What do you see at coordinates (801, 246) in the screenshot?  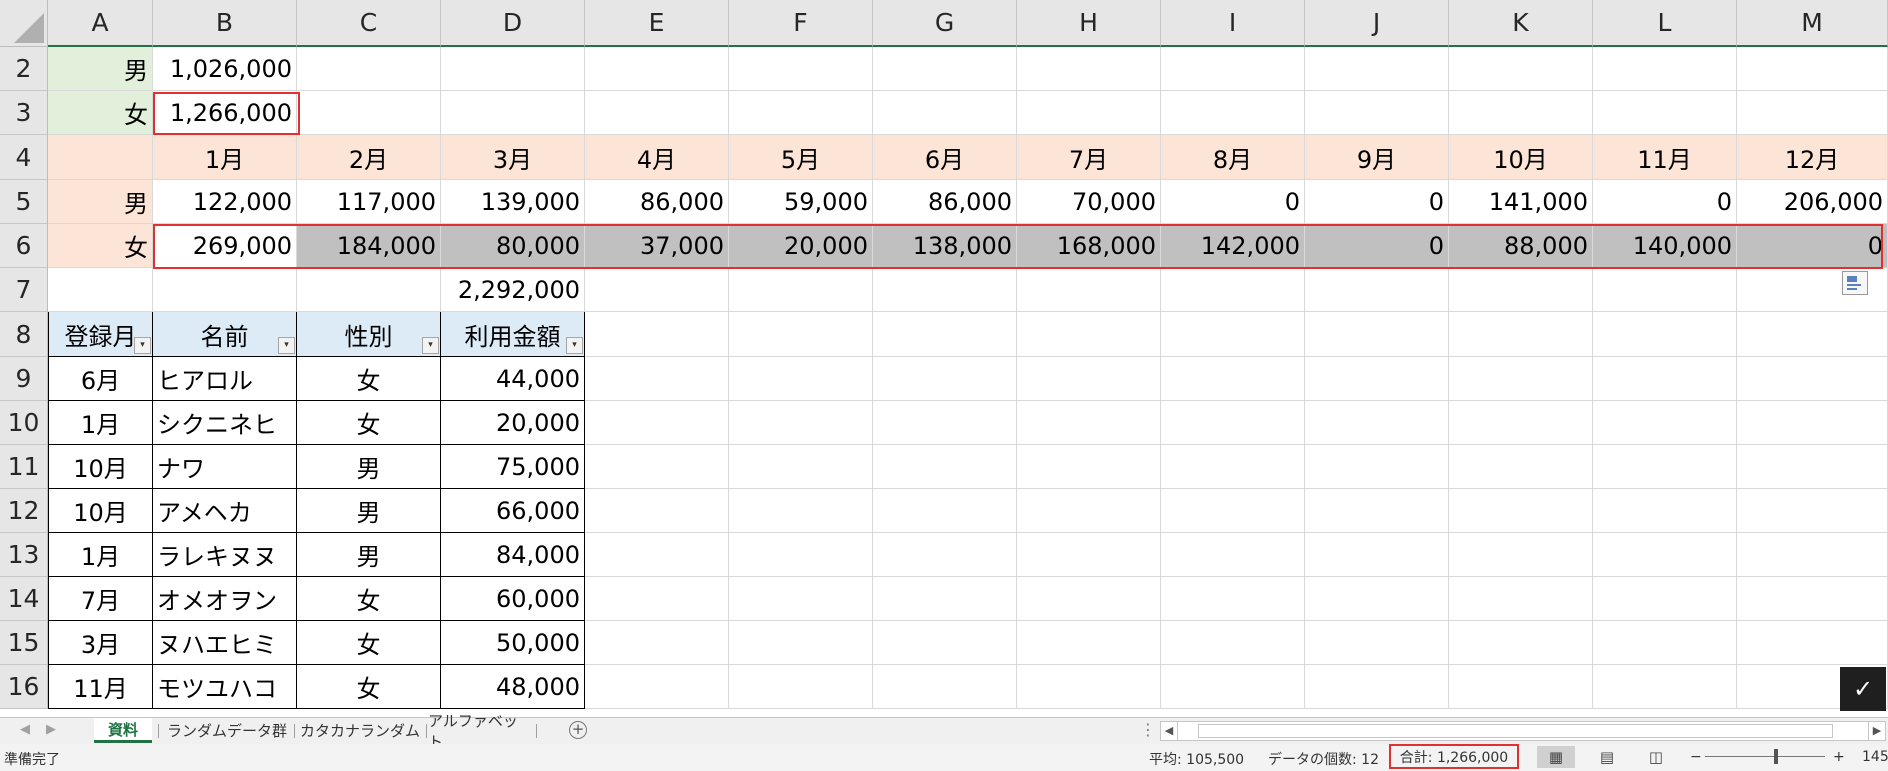 I see `monthly-female-value: 20,000` at bounding box center [801, 246].